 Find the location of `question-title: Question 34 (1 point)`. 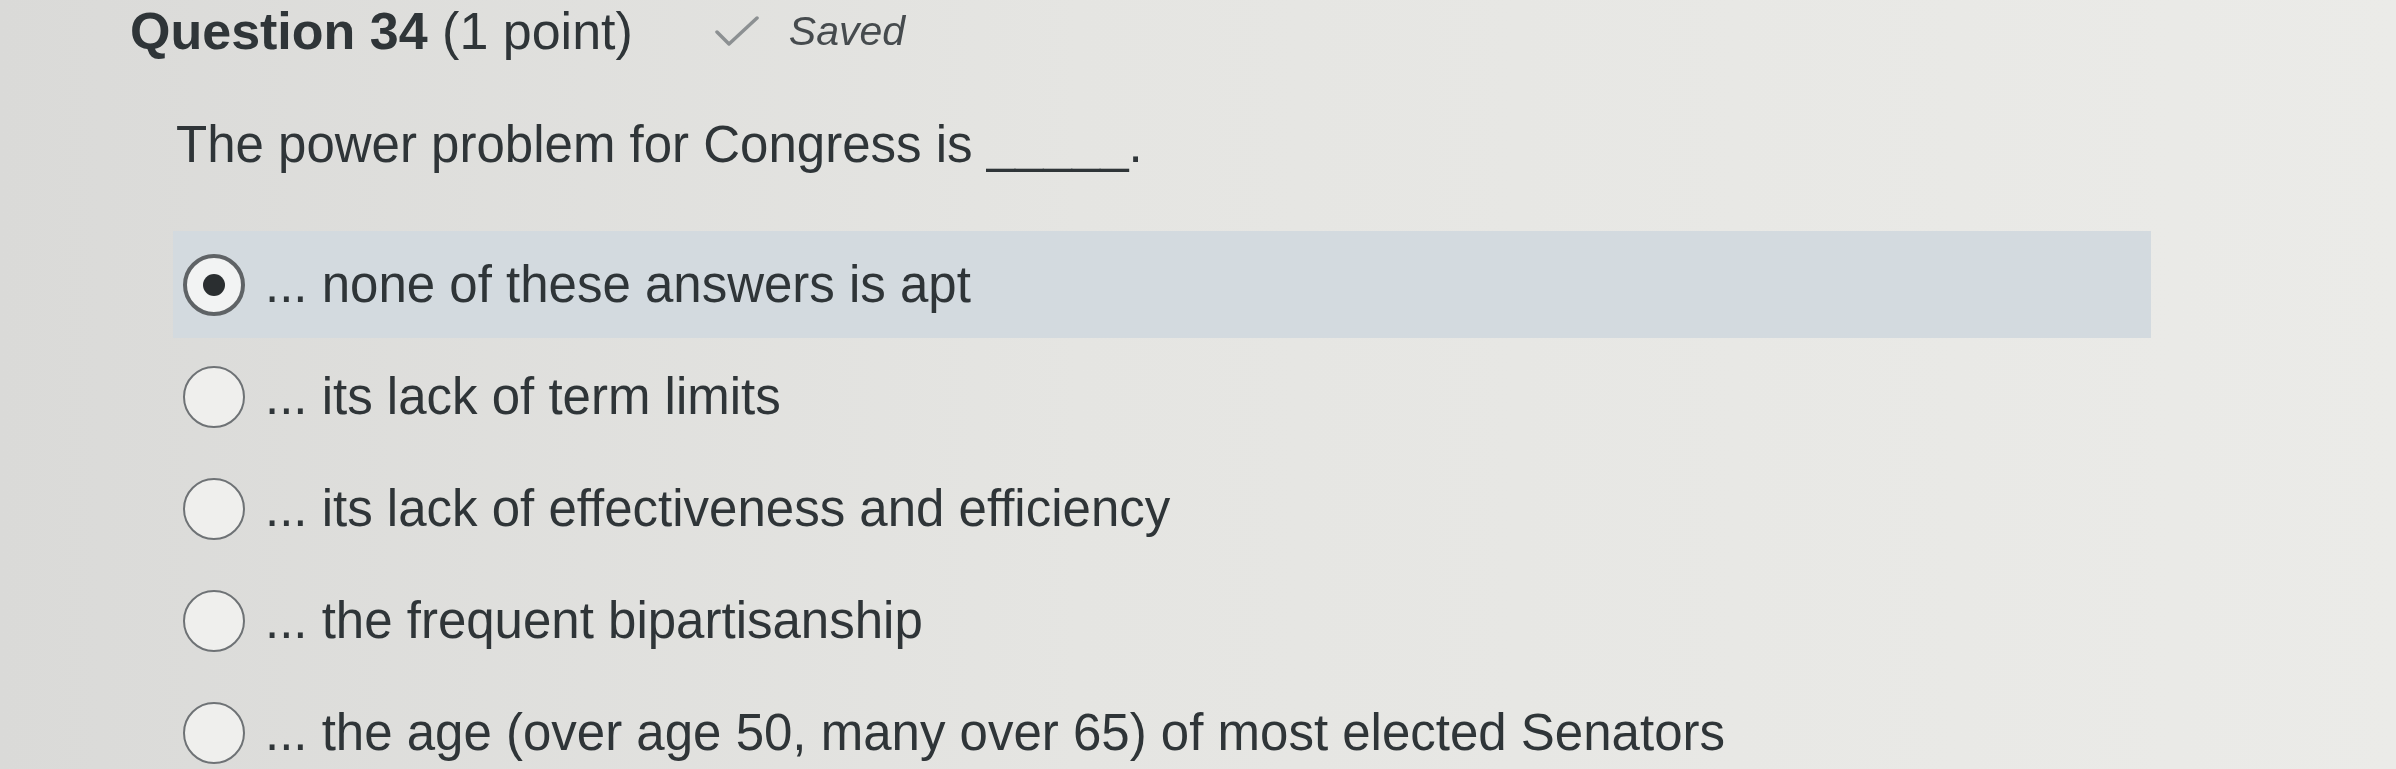

question-title: Question 34 (1 point) is located at coordinates (381, 31).